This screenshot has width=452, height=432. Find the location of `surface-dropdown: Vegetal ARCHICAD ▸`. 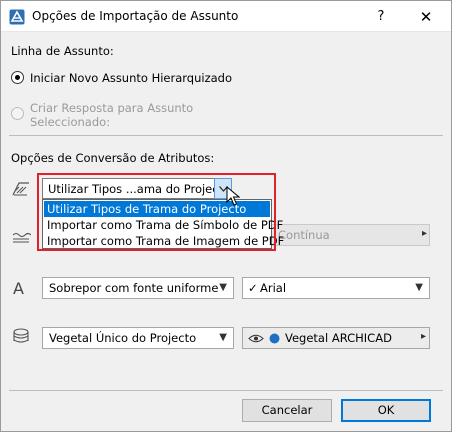

surface-dropdown: Vegetal ARCHICAD ▸ is located at coordinates (336, 338).